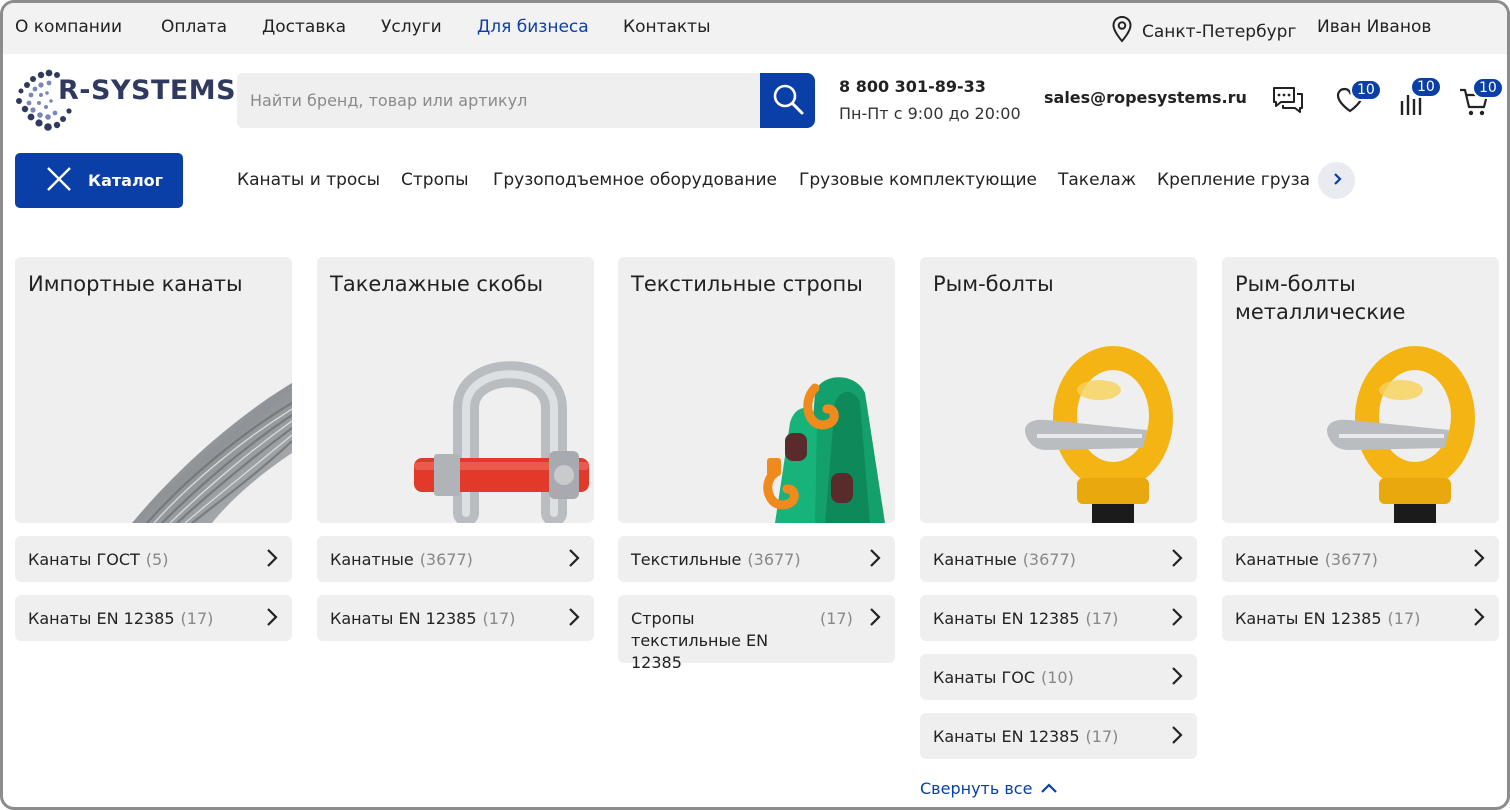 This screenshot has height=810, width=1510. Describe the element at coordinates (84, 559) in the screenshot. I see `subcategory-label: Канаты ГОСТ` at that location.